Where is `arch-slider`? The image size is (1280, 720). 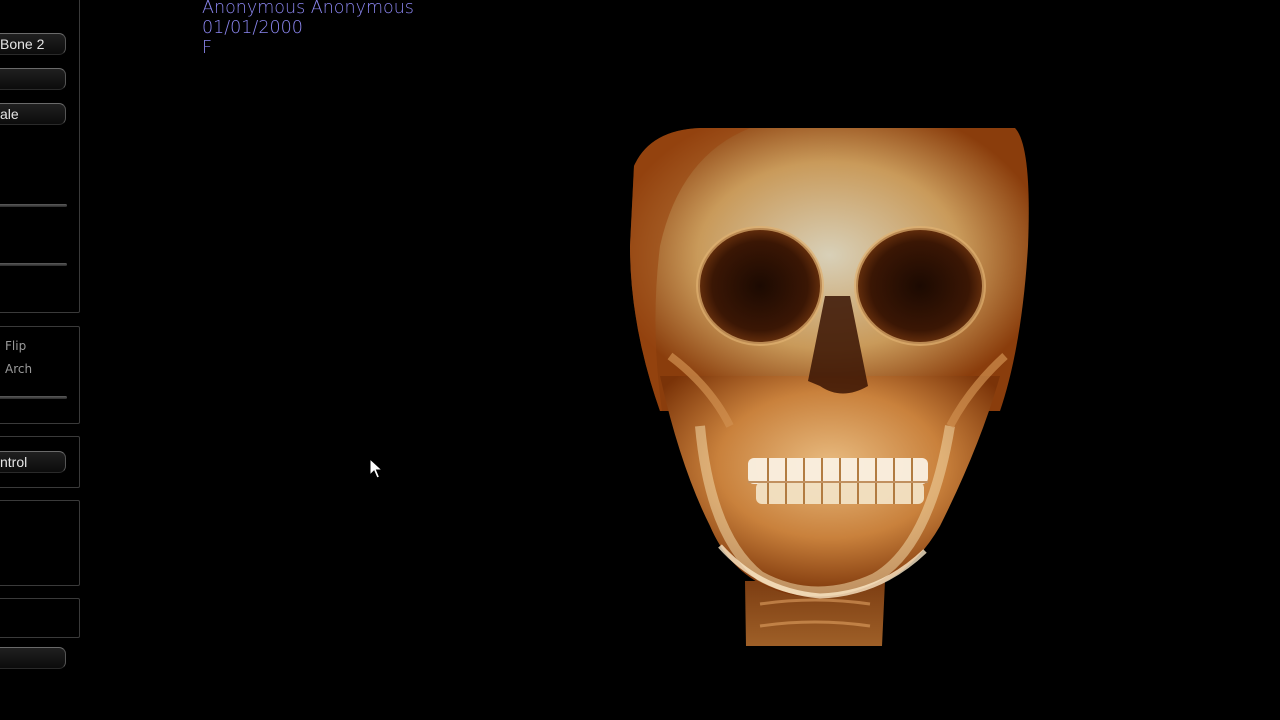
arch-slider is located at coordinates (33, 397).